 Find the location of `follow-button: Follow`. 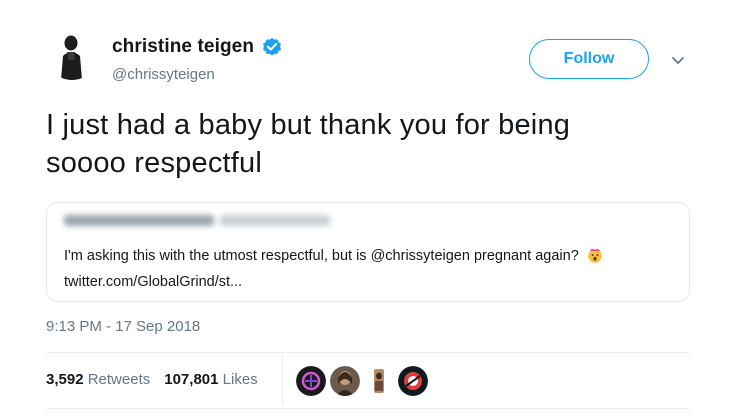

follow-button: Follow is located at coordinates (589, 59).